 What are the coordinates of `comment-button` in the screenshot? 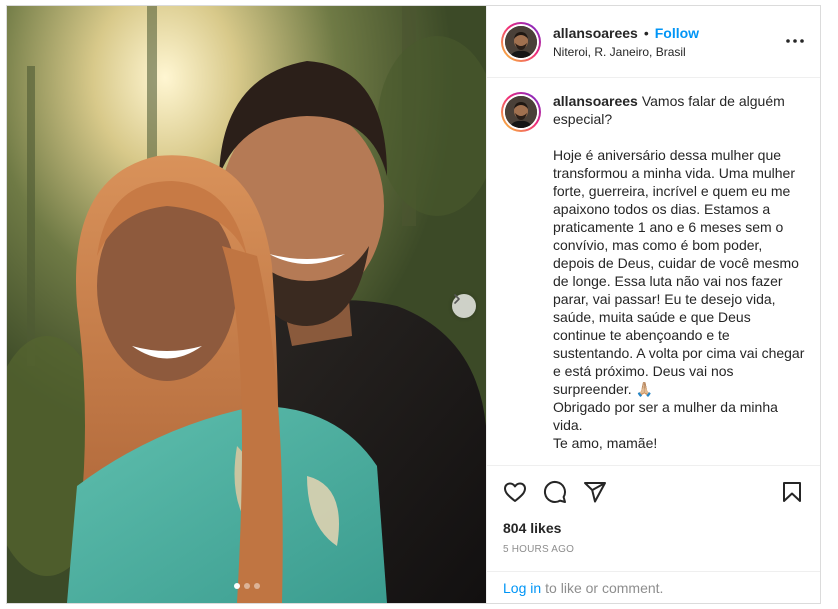 It's located at (555, 492).